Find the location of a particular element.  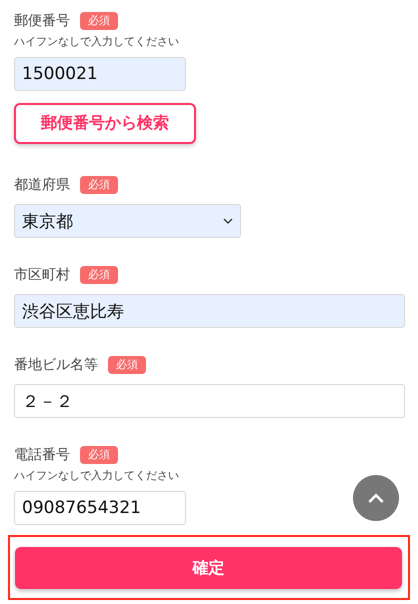

input-field: ２－２ is located at coordinates (209, 401).